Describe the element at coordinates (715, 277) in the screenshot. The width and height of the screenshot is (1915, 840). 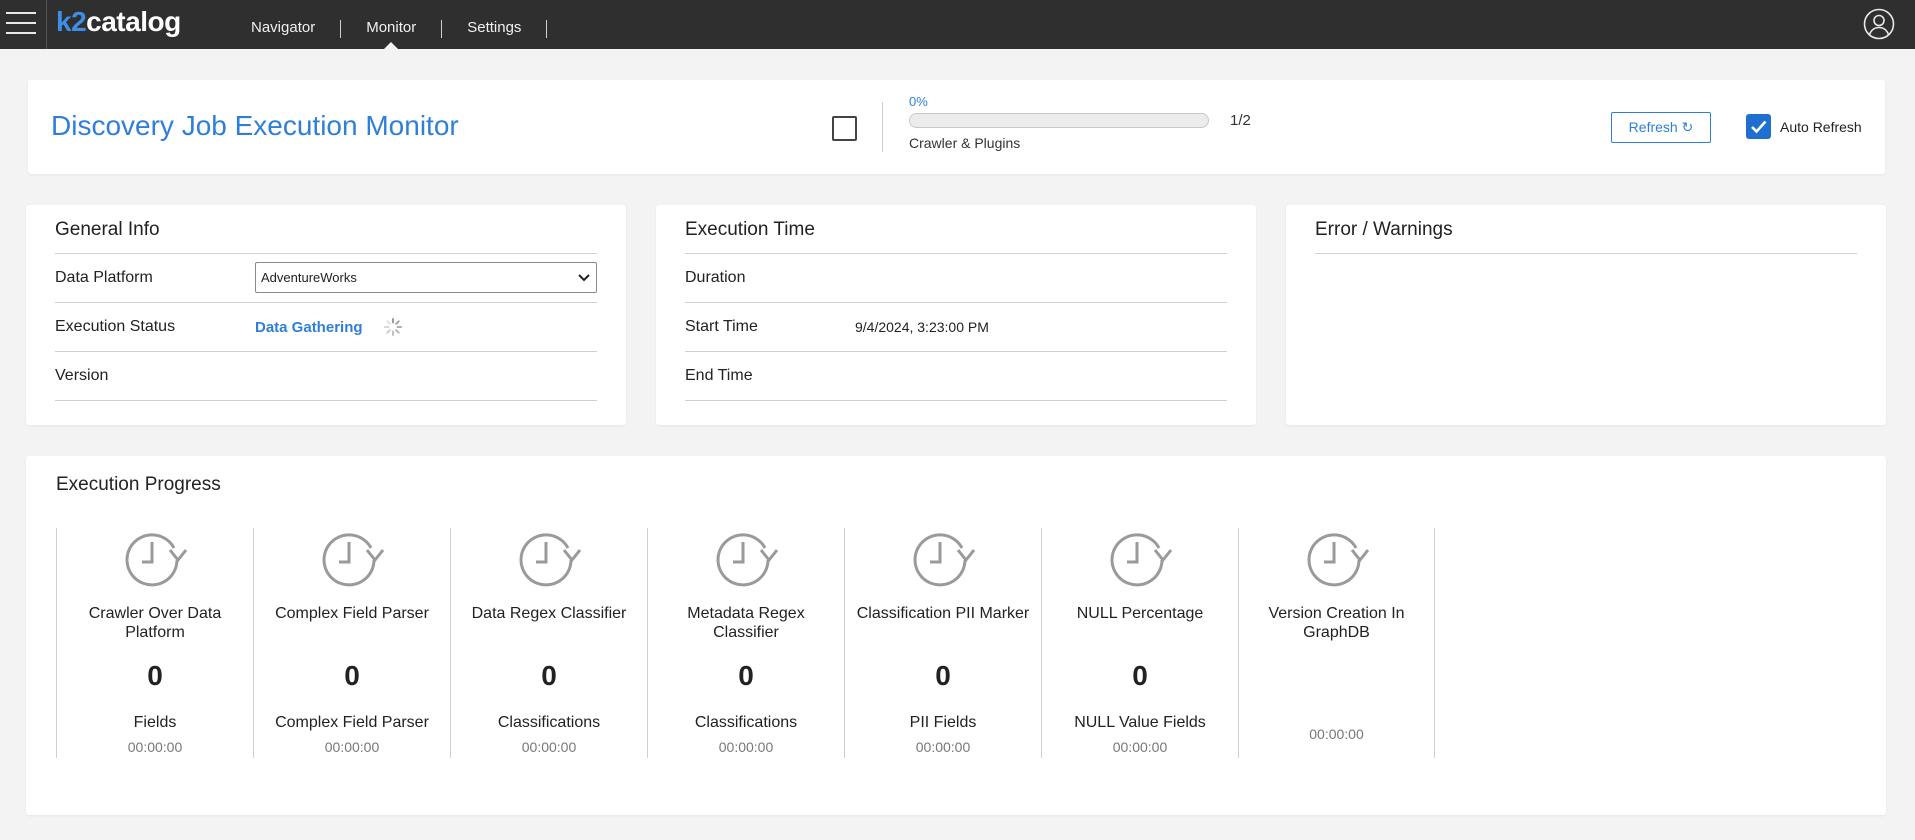
I see `duration-label: Duration` at that location.